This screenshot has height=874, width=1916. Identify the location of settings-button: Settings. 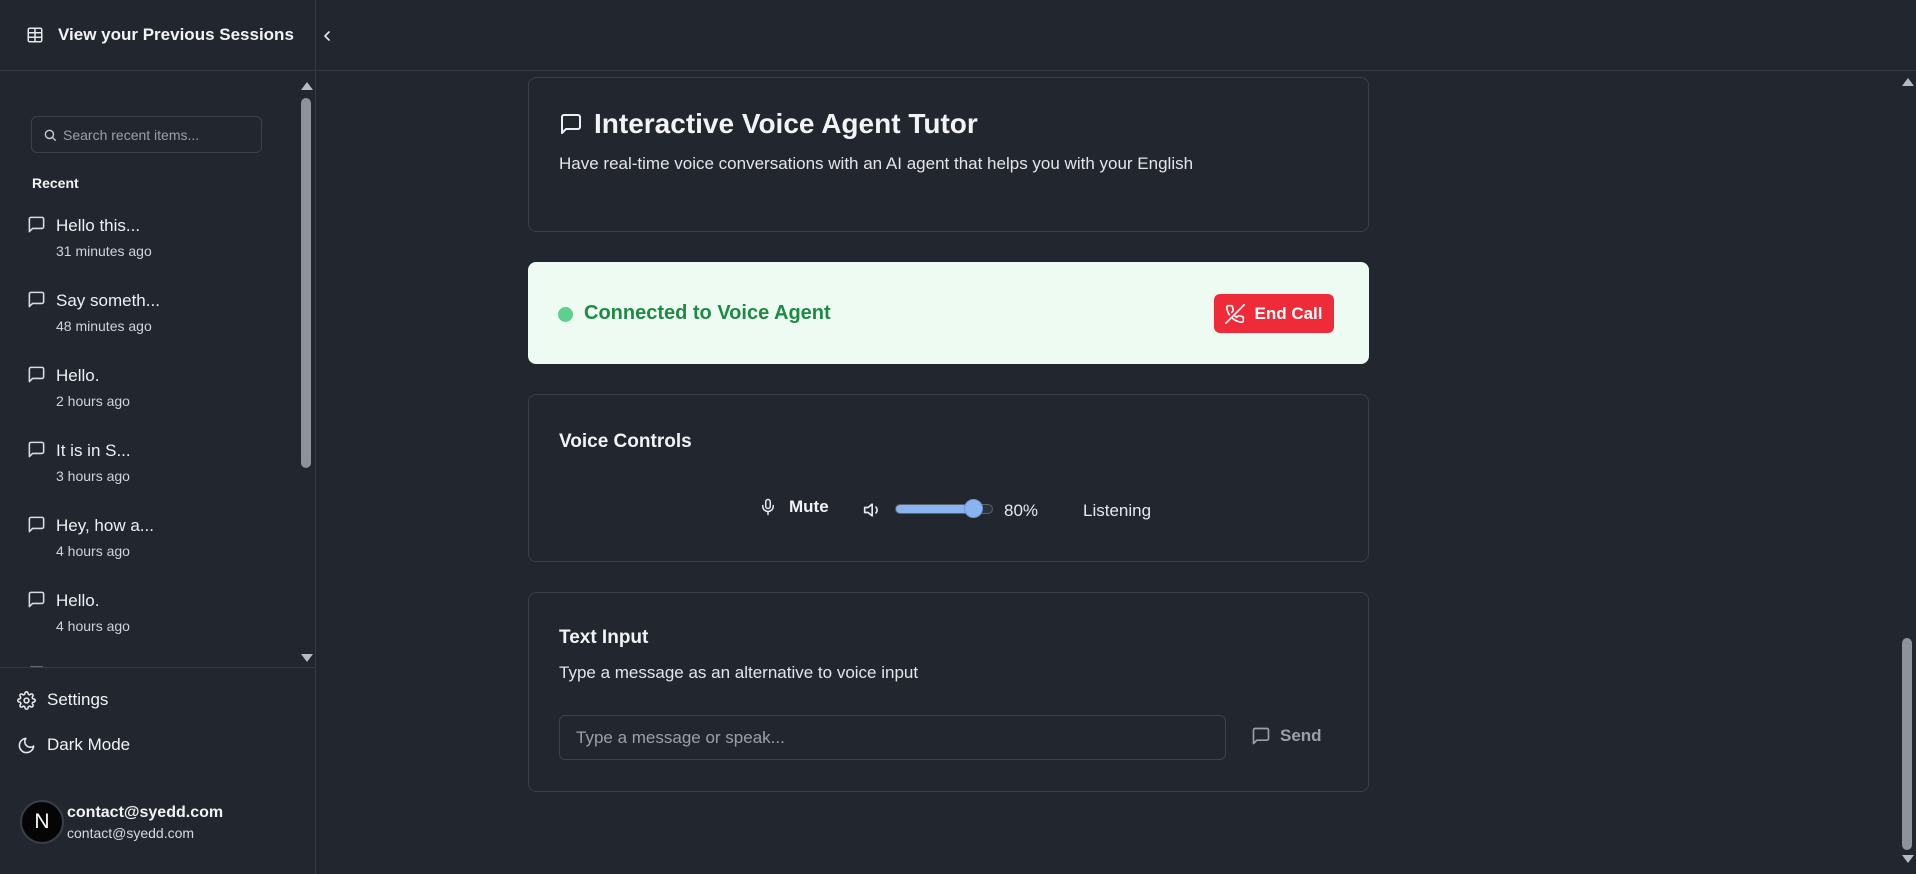
(62, 700).